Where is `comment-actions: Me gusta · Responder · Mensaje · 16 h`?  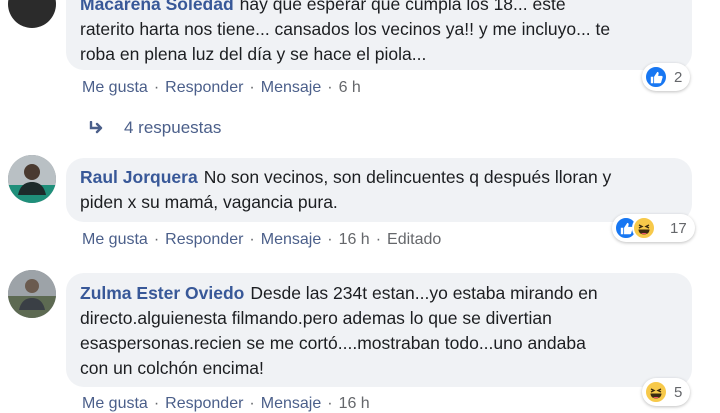
comment-actions: Me gusta · Responder · Mensaje · 16 h is located at coordinates (226, 403).